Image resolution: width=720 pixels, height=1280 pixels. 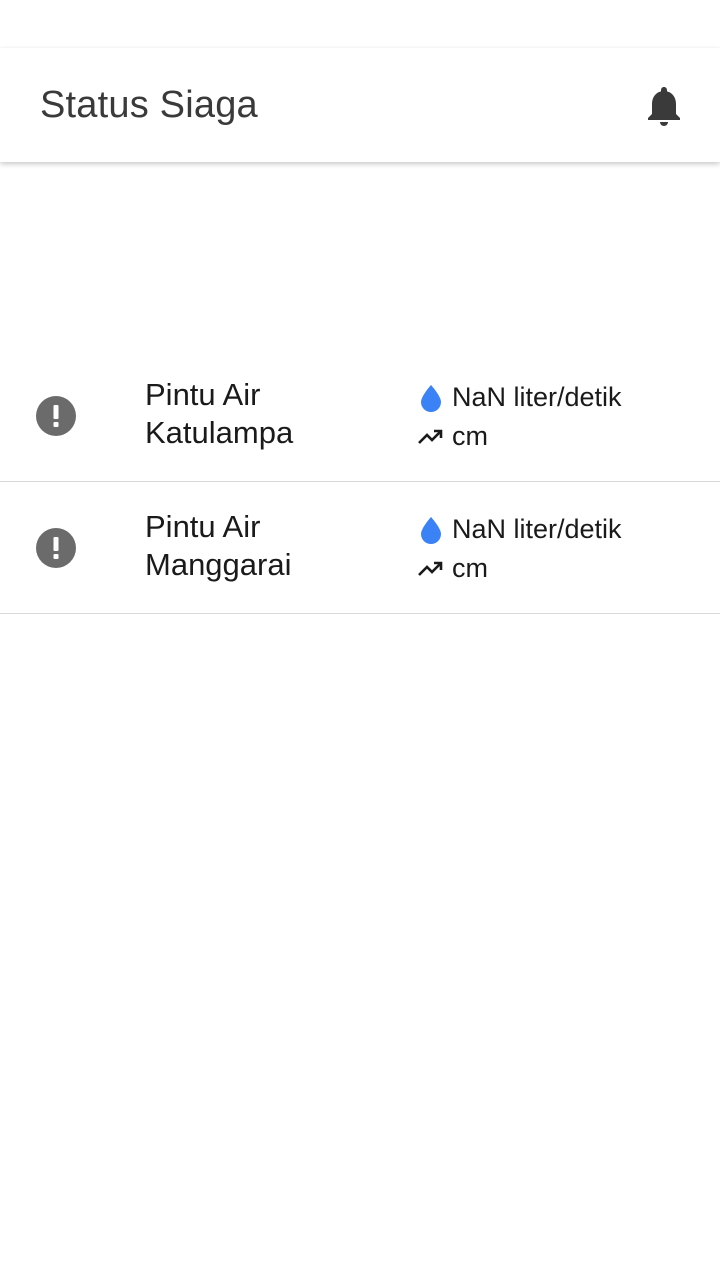 I want to click on station-name: Pintu Air Manggarai, so click(x=218, y=545).